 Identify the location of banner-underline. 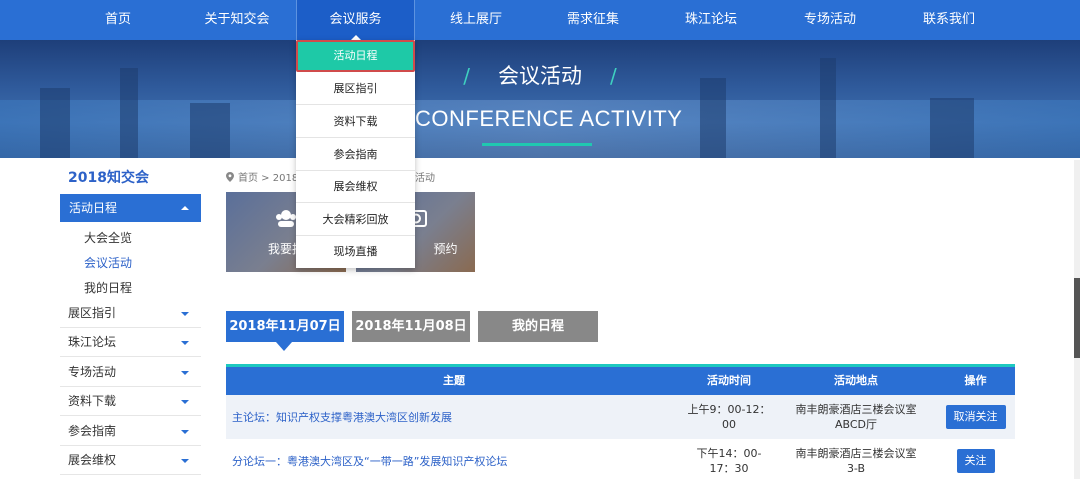
(537, 144).